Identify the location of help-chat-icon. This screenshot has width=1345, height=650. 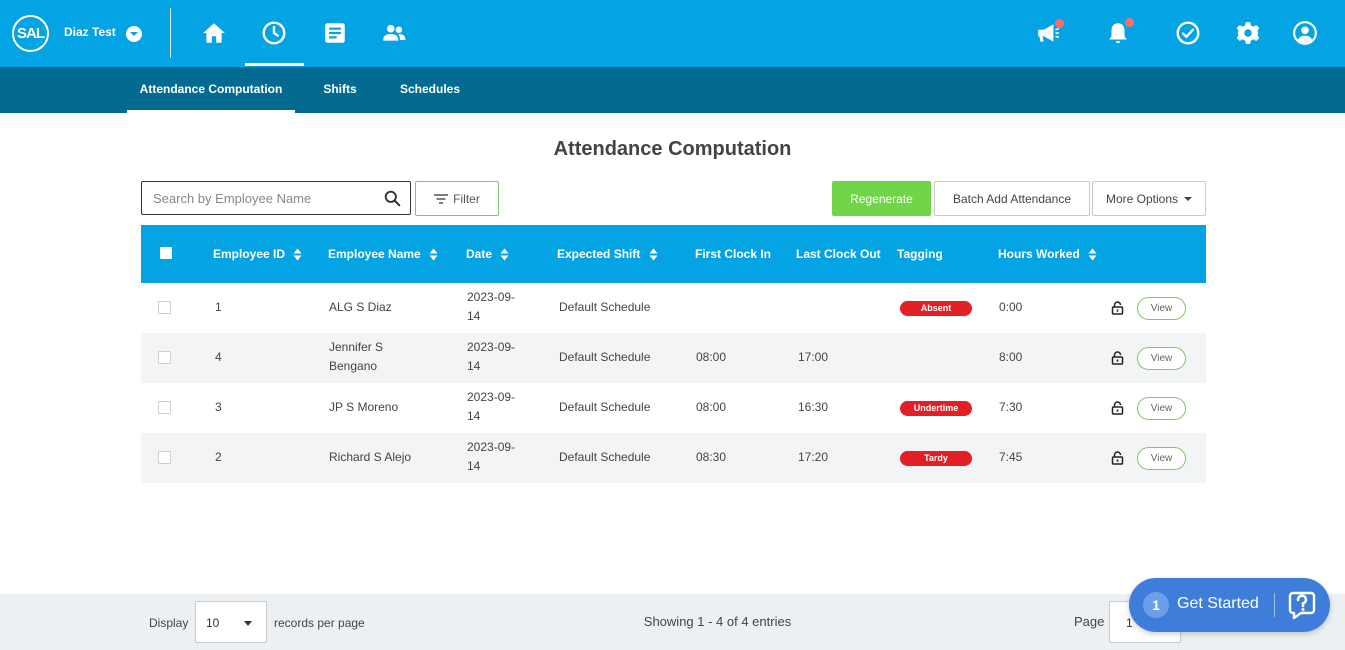
(1302, 605).